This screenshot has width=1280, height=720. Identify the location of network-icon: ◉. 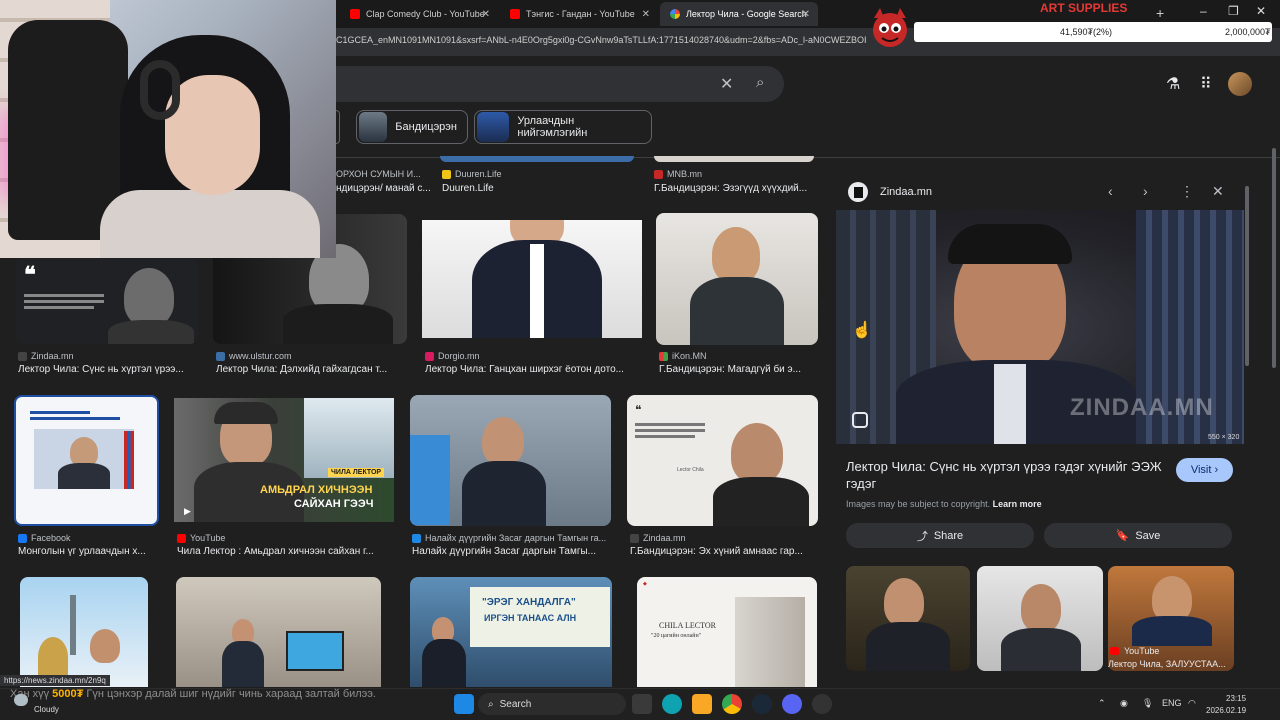
(1124, 703).